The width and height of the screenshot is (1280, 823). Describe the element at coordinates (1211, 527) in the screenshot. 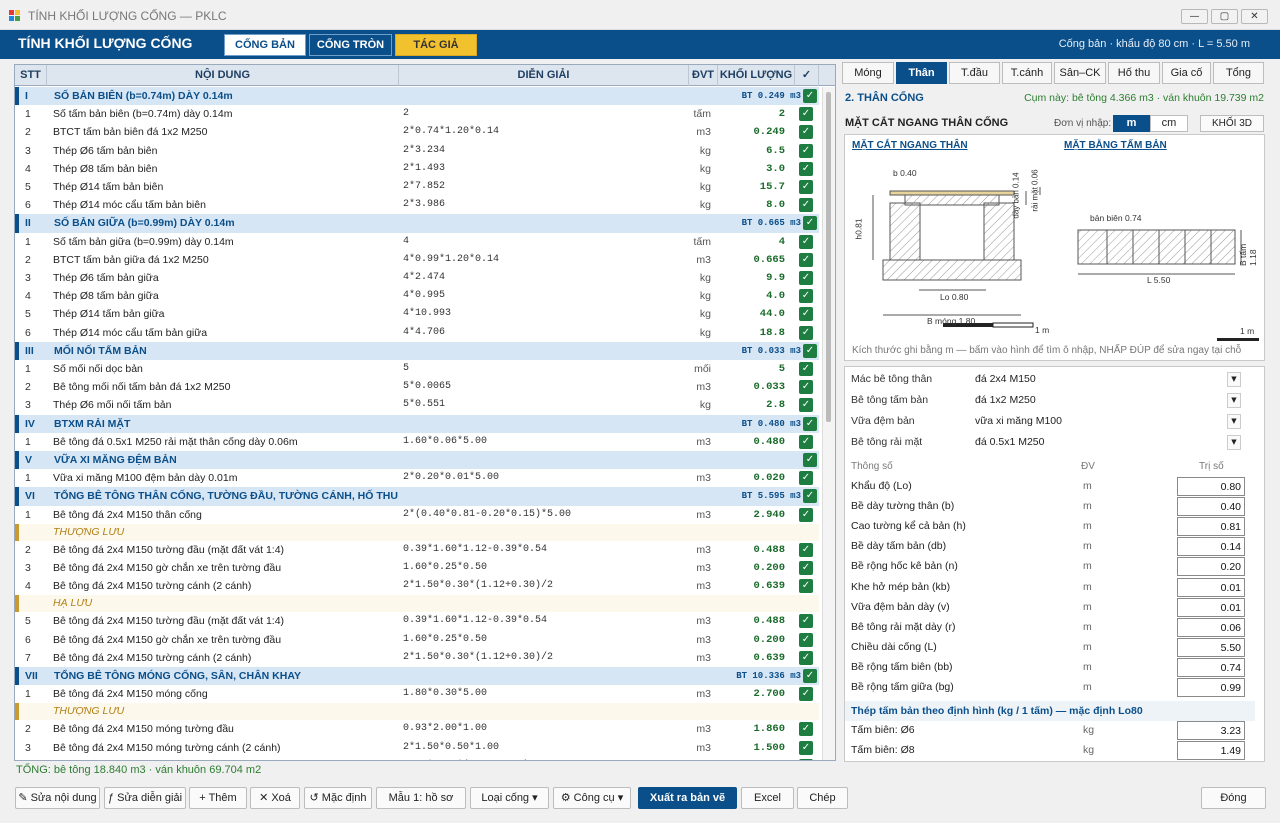

I see `param-value-input: 0.81` at that location.